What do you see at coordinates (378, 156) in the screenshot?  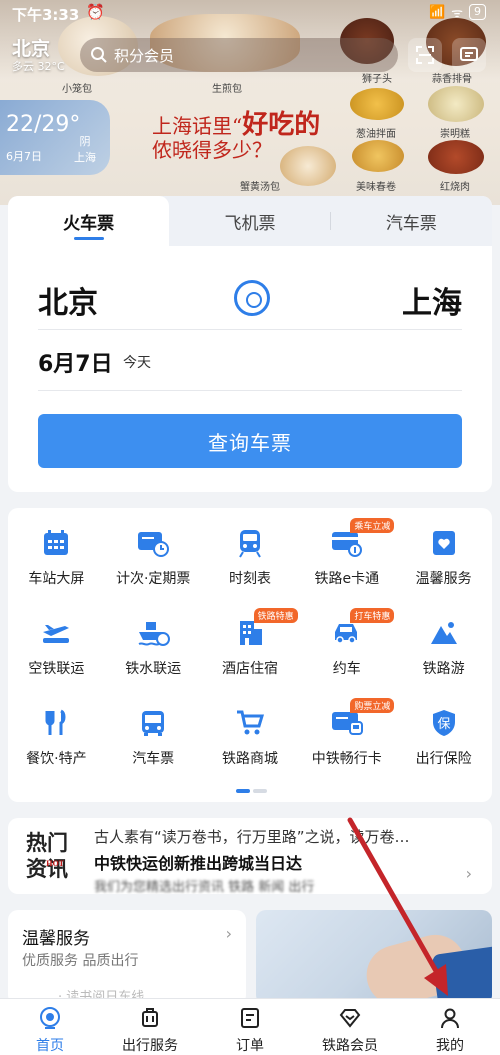 I see `food-image-spring-roll` at bounding box center [378, 156].